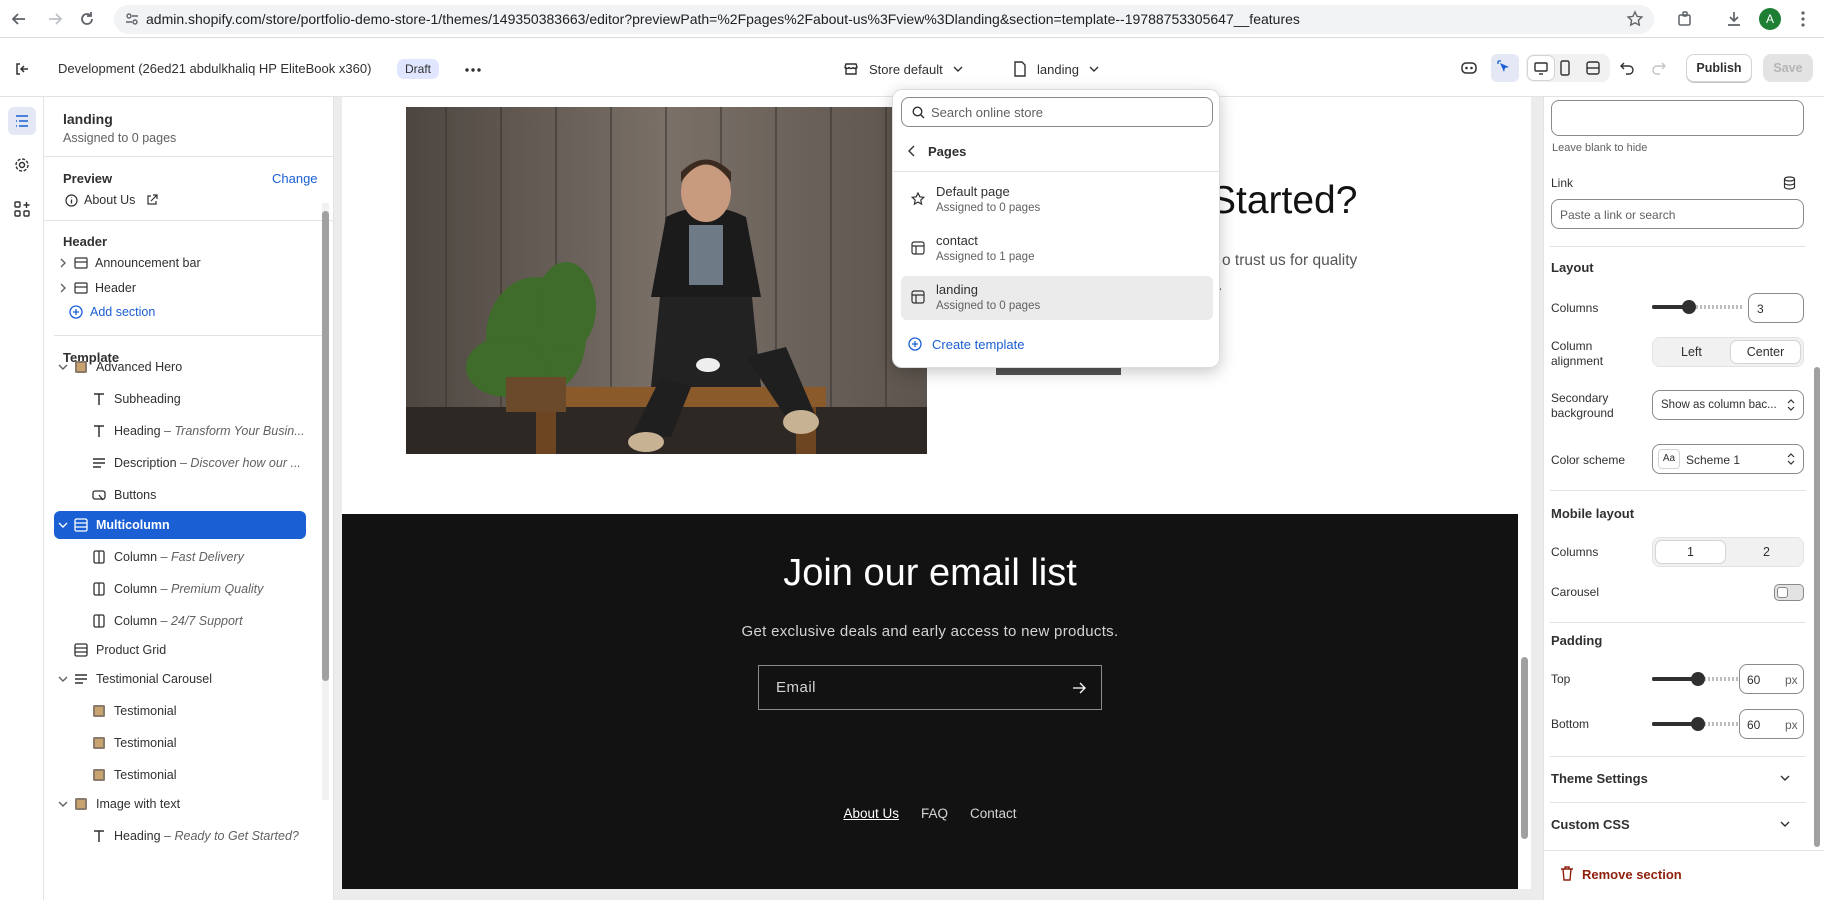  I want to click on tree-item: Column – 24/7 Support, so click(180, 621).